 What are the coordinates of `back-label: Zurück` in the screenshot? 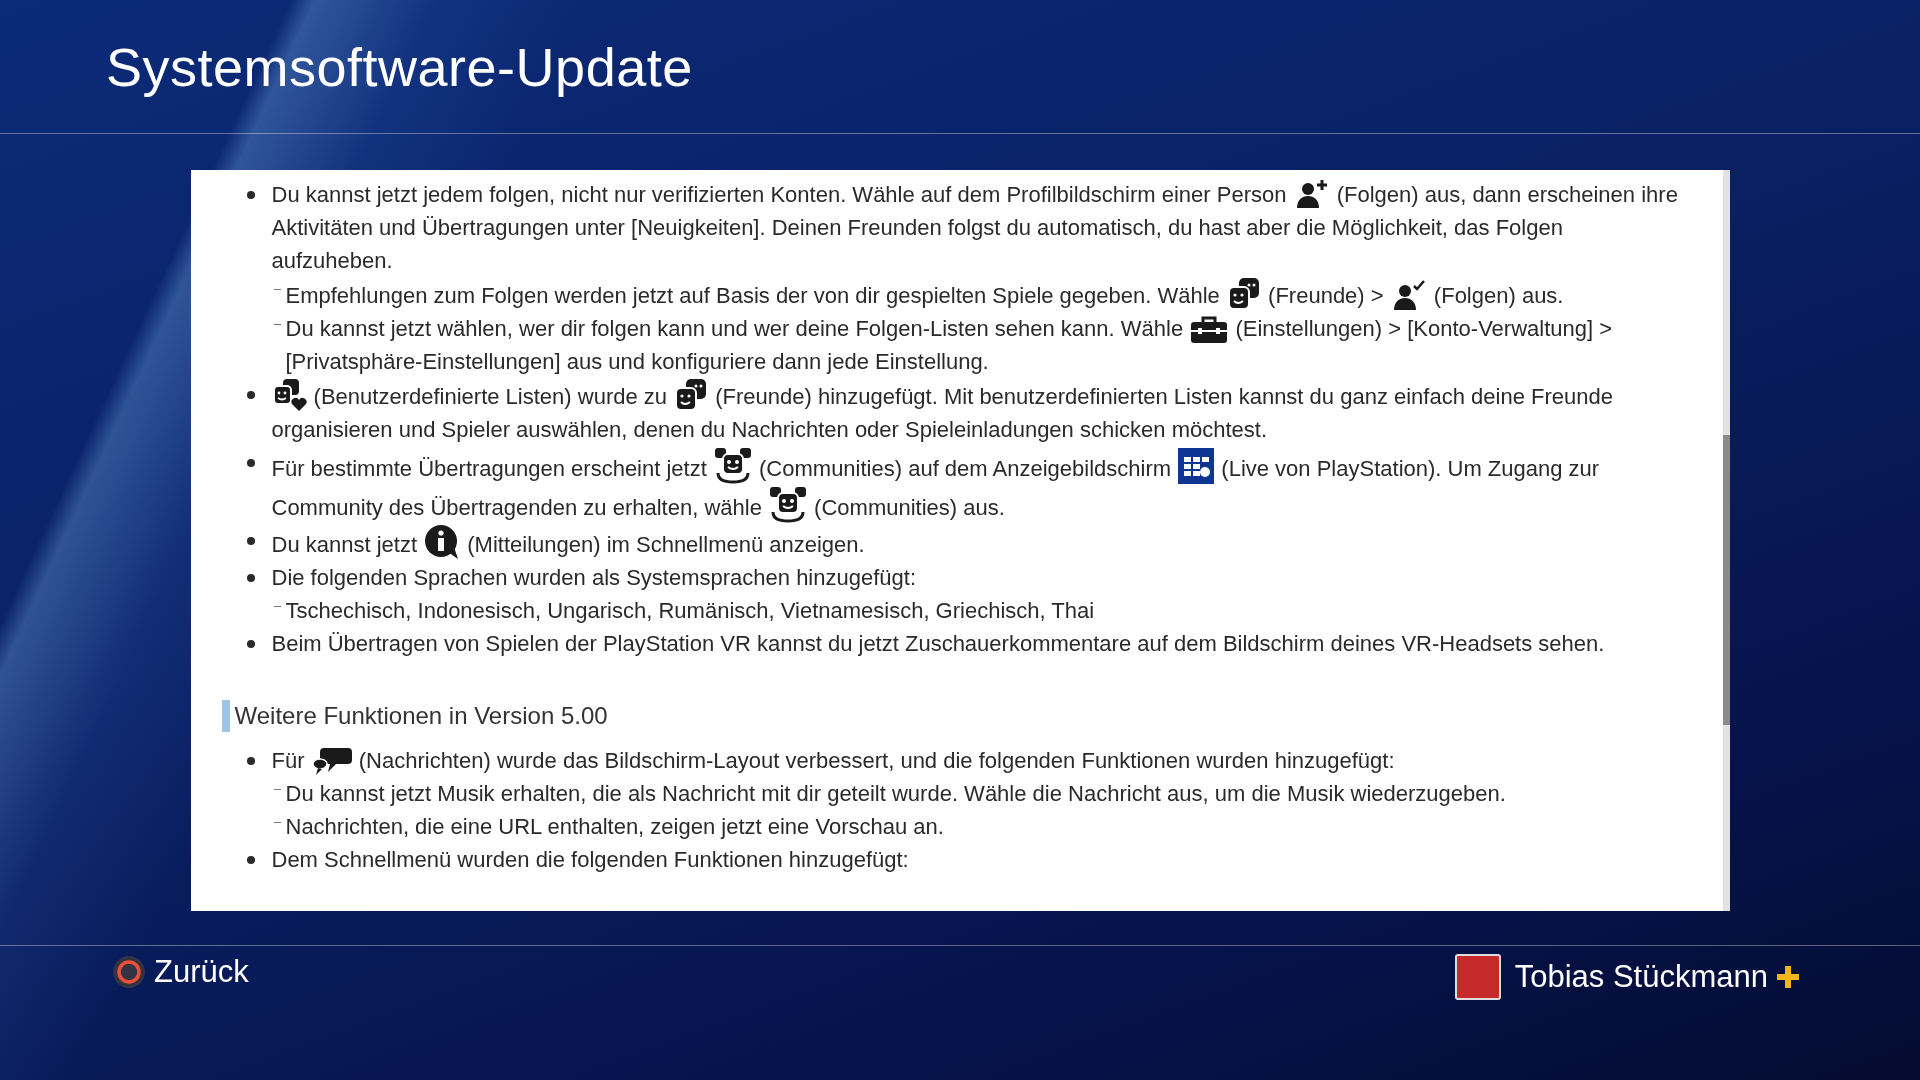 It's located at (201, 972).